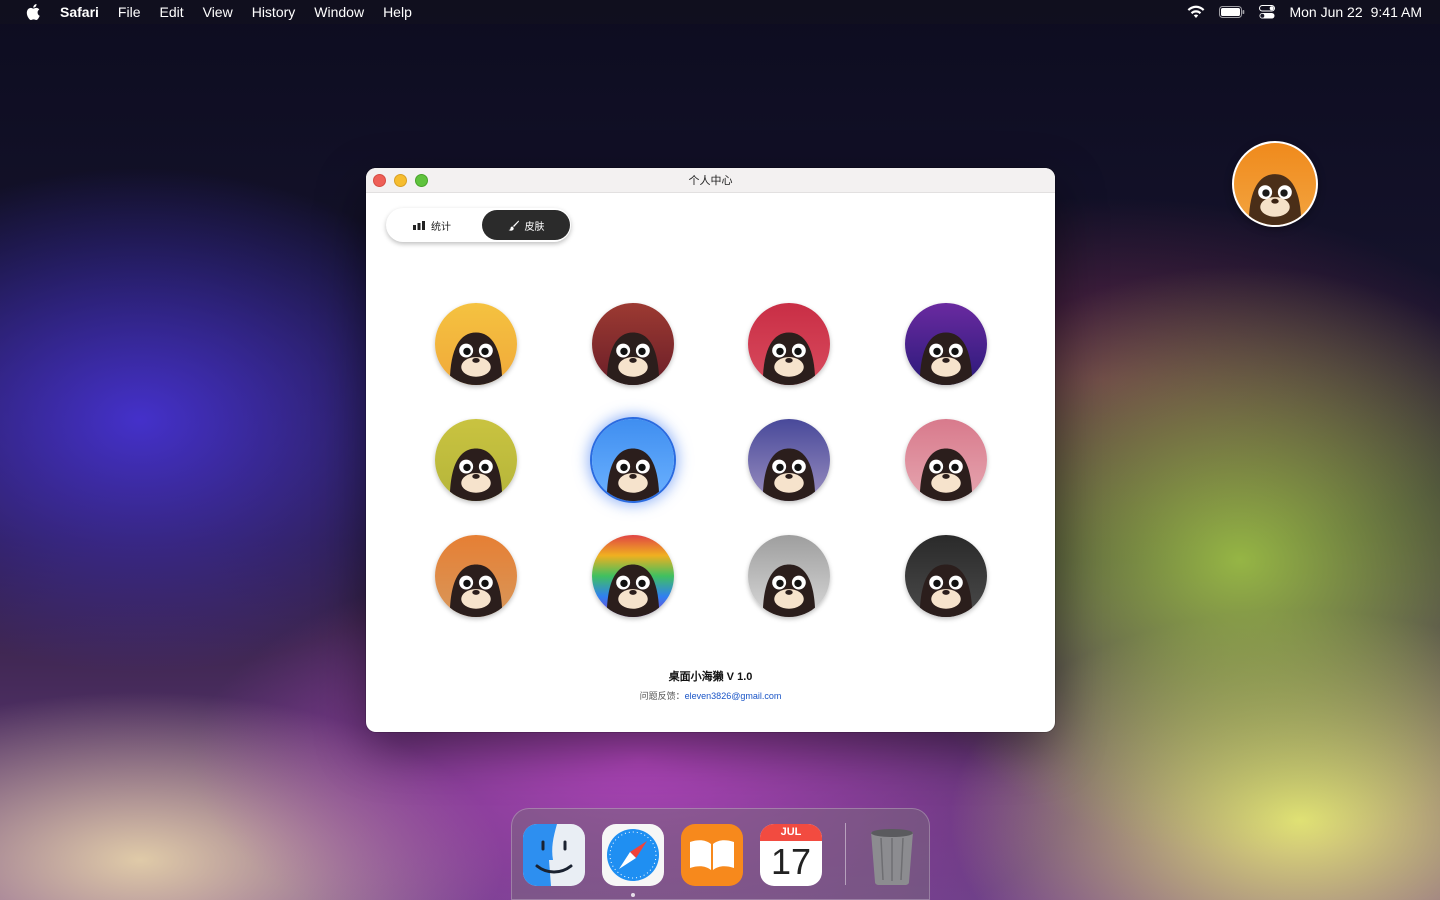  Describe the element at coordinates (274, 12) in the screenshot. I see `menu-history: History` at that location.